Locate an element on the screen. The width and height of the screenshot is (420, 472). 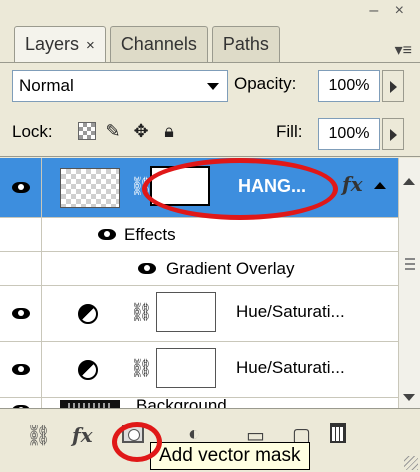
vector-mask-thumbnail is located at coordinates (180, 186).